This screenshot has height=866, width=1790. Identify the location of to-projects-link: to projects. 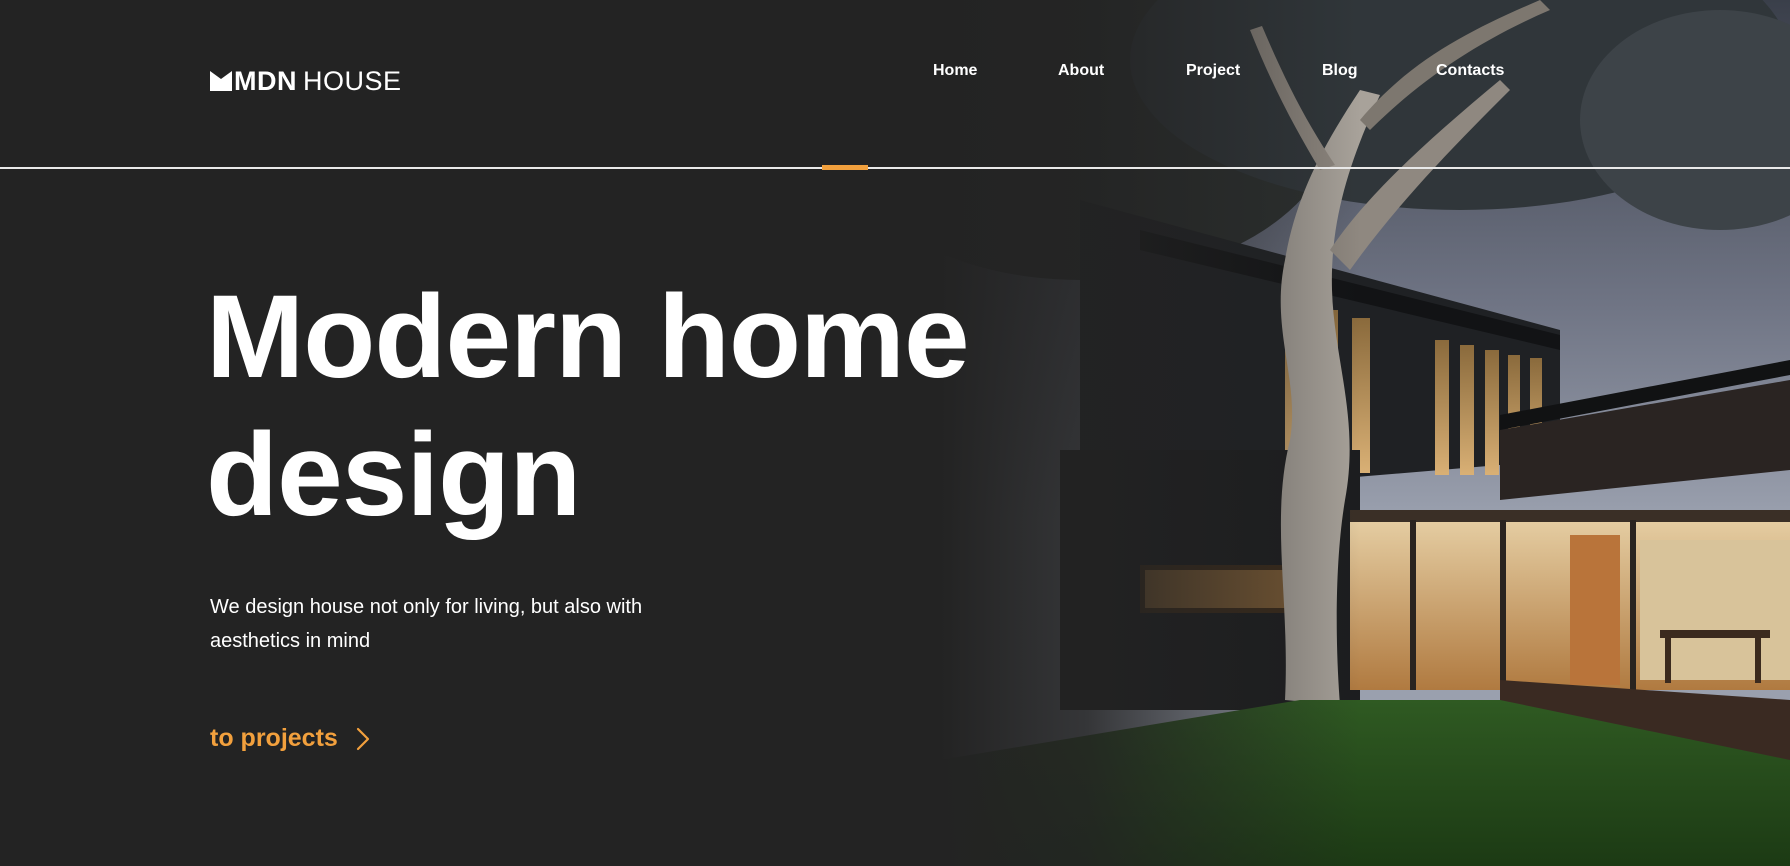
(290, 738).